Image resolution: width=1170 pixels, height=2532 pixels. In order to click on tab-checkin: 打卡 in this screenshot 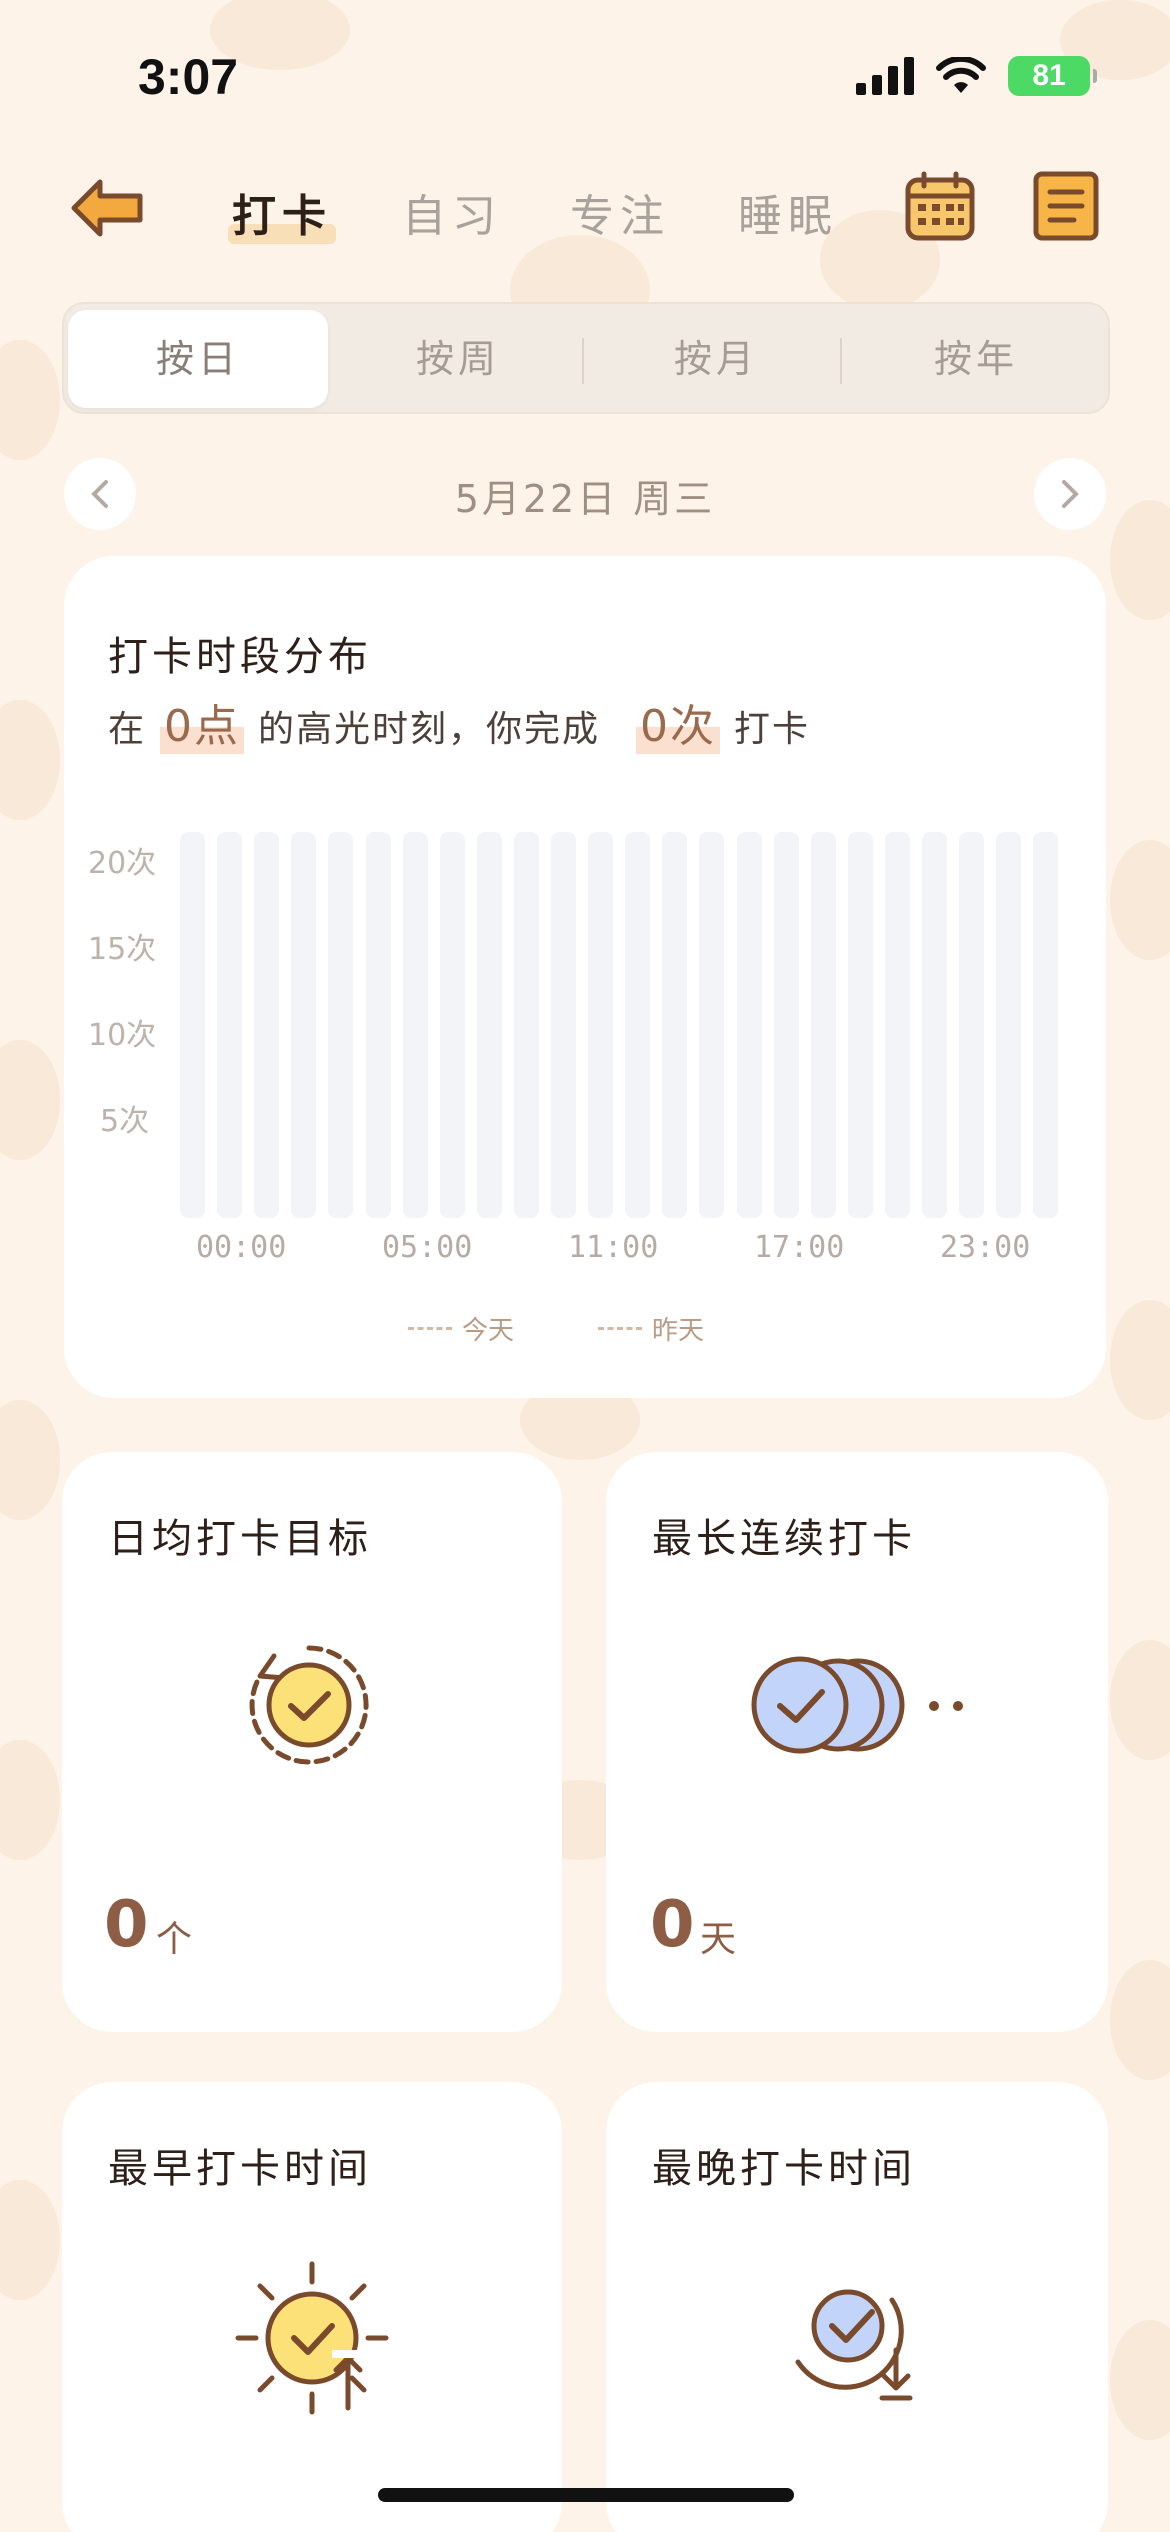, I will do `click(282, 212)`.